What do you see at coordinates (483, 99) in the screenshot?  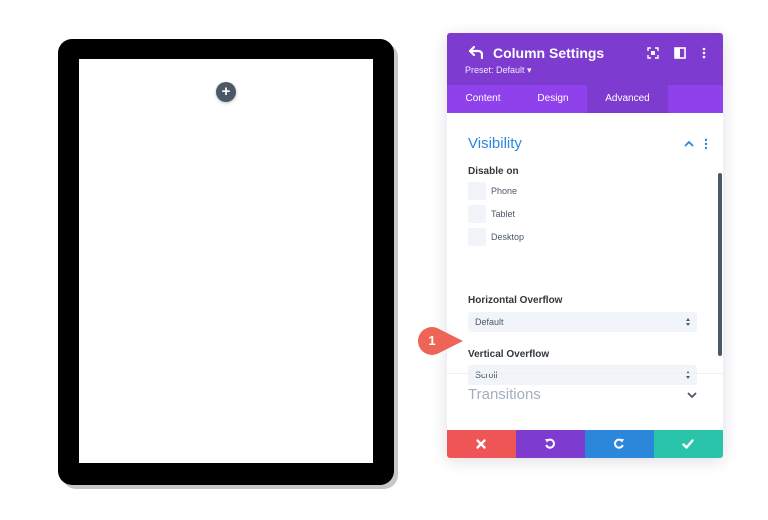 I see `tab-content: Content` at bounding box center [483, 99].